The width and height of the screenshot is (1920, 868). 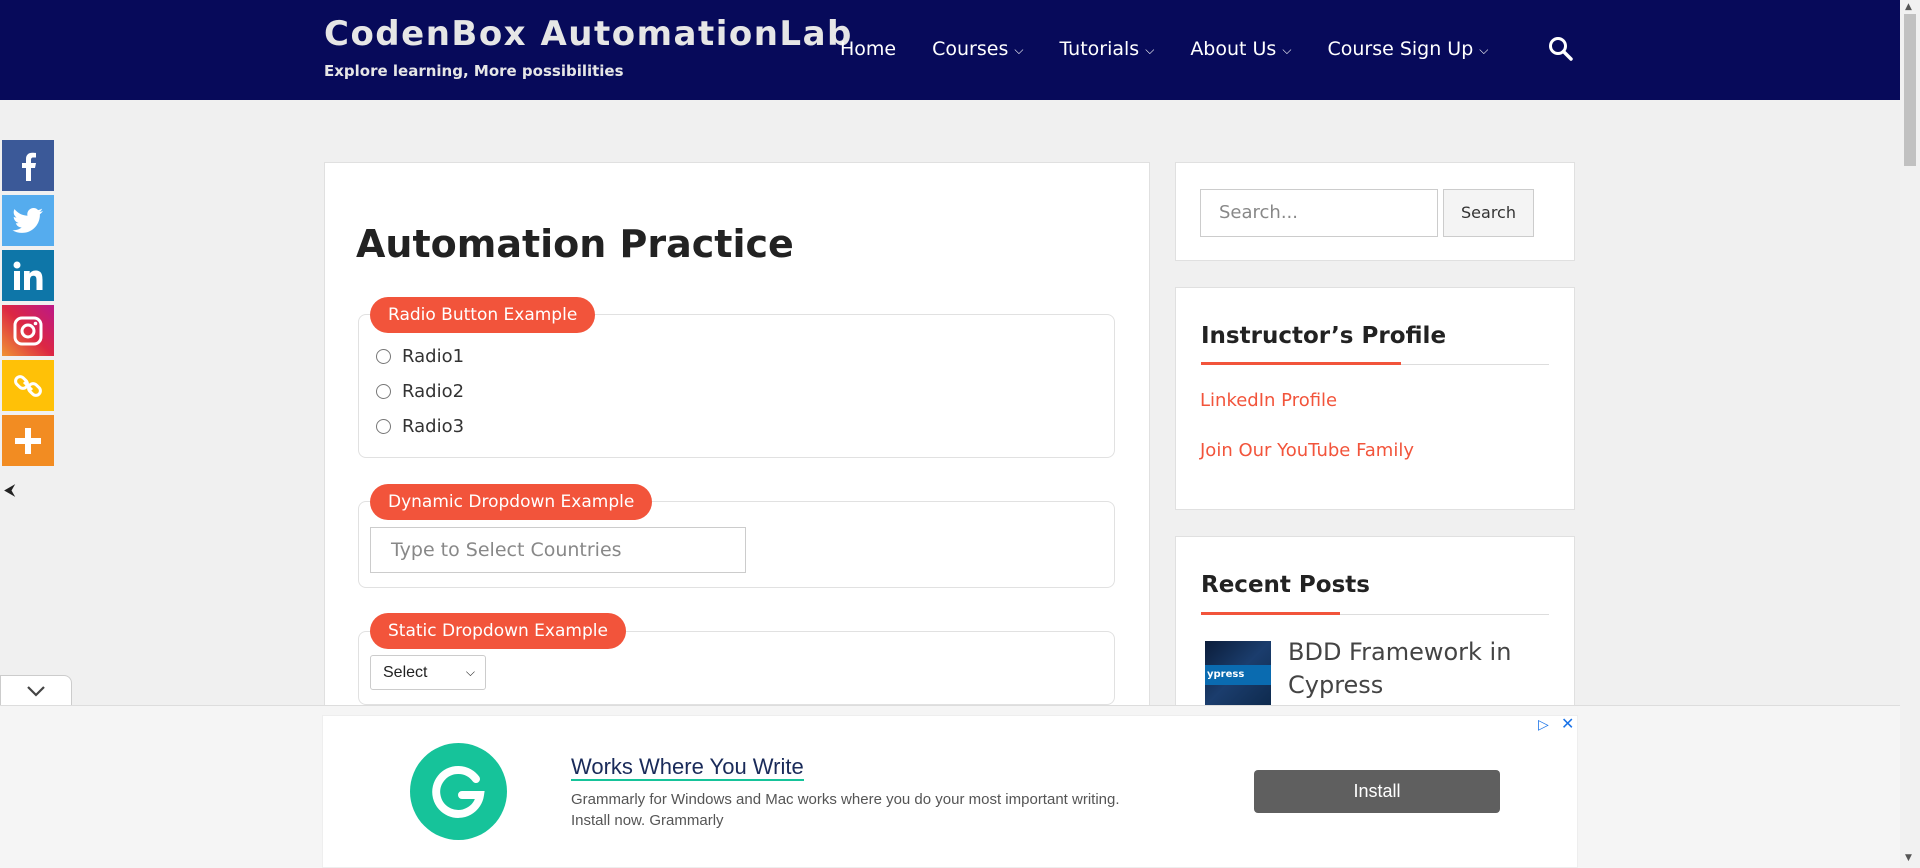 I want to click on ad-choices-icon: ▷, so click(x=1543, y=725).